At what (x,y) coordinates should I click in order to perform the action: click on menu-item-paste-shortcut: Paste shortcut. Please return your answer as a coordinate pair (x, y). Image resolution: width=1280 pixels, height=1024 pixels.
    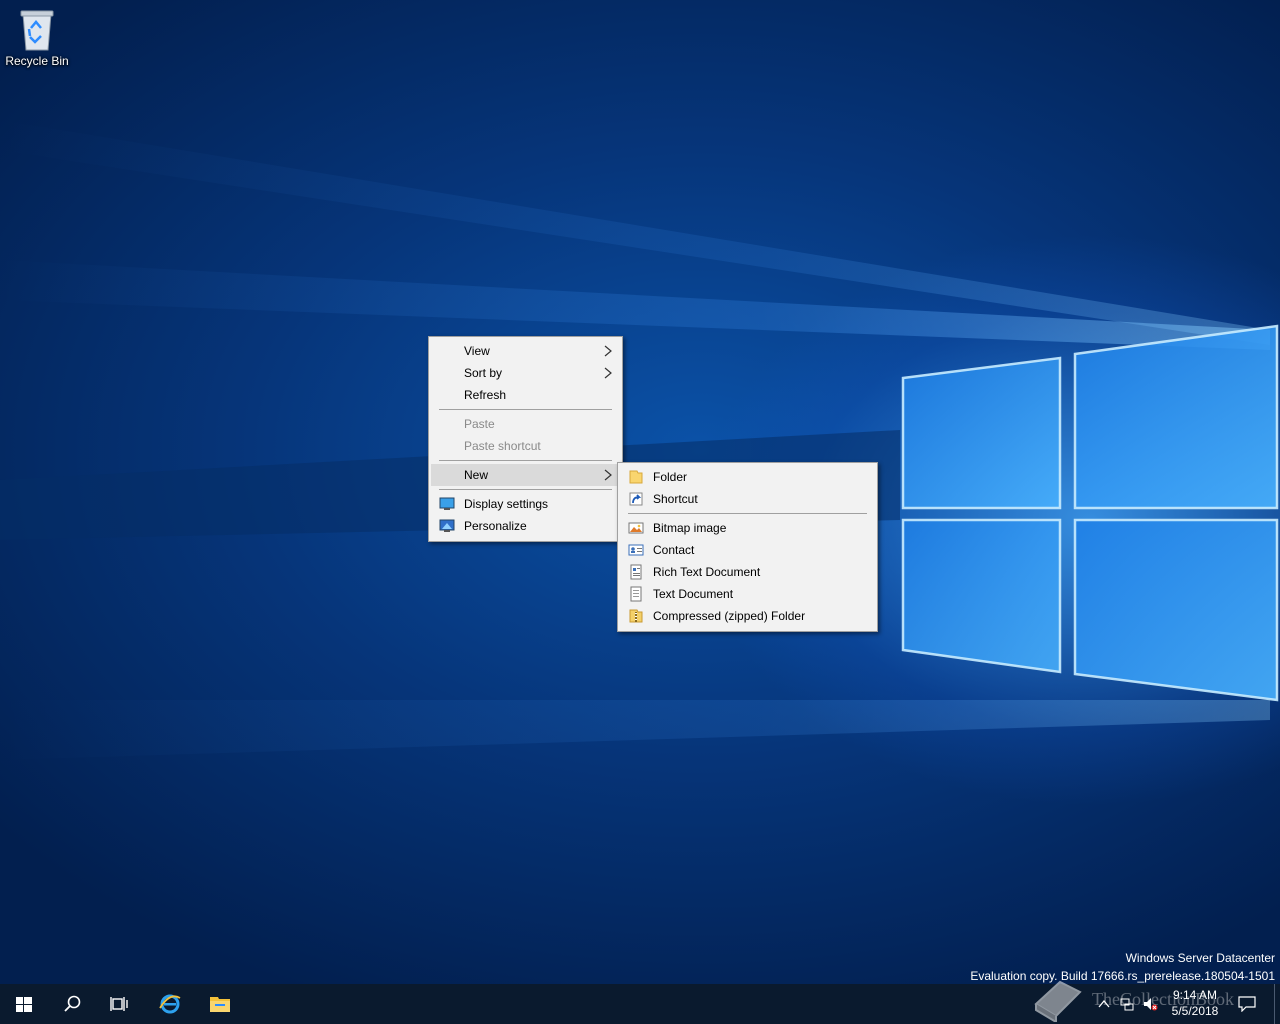
    Looking at the image, I should click on (525, 446).